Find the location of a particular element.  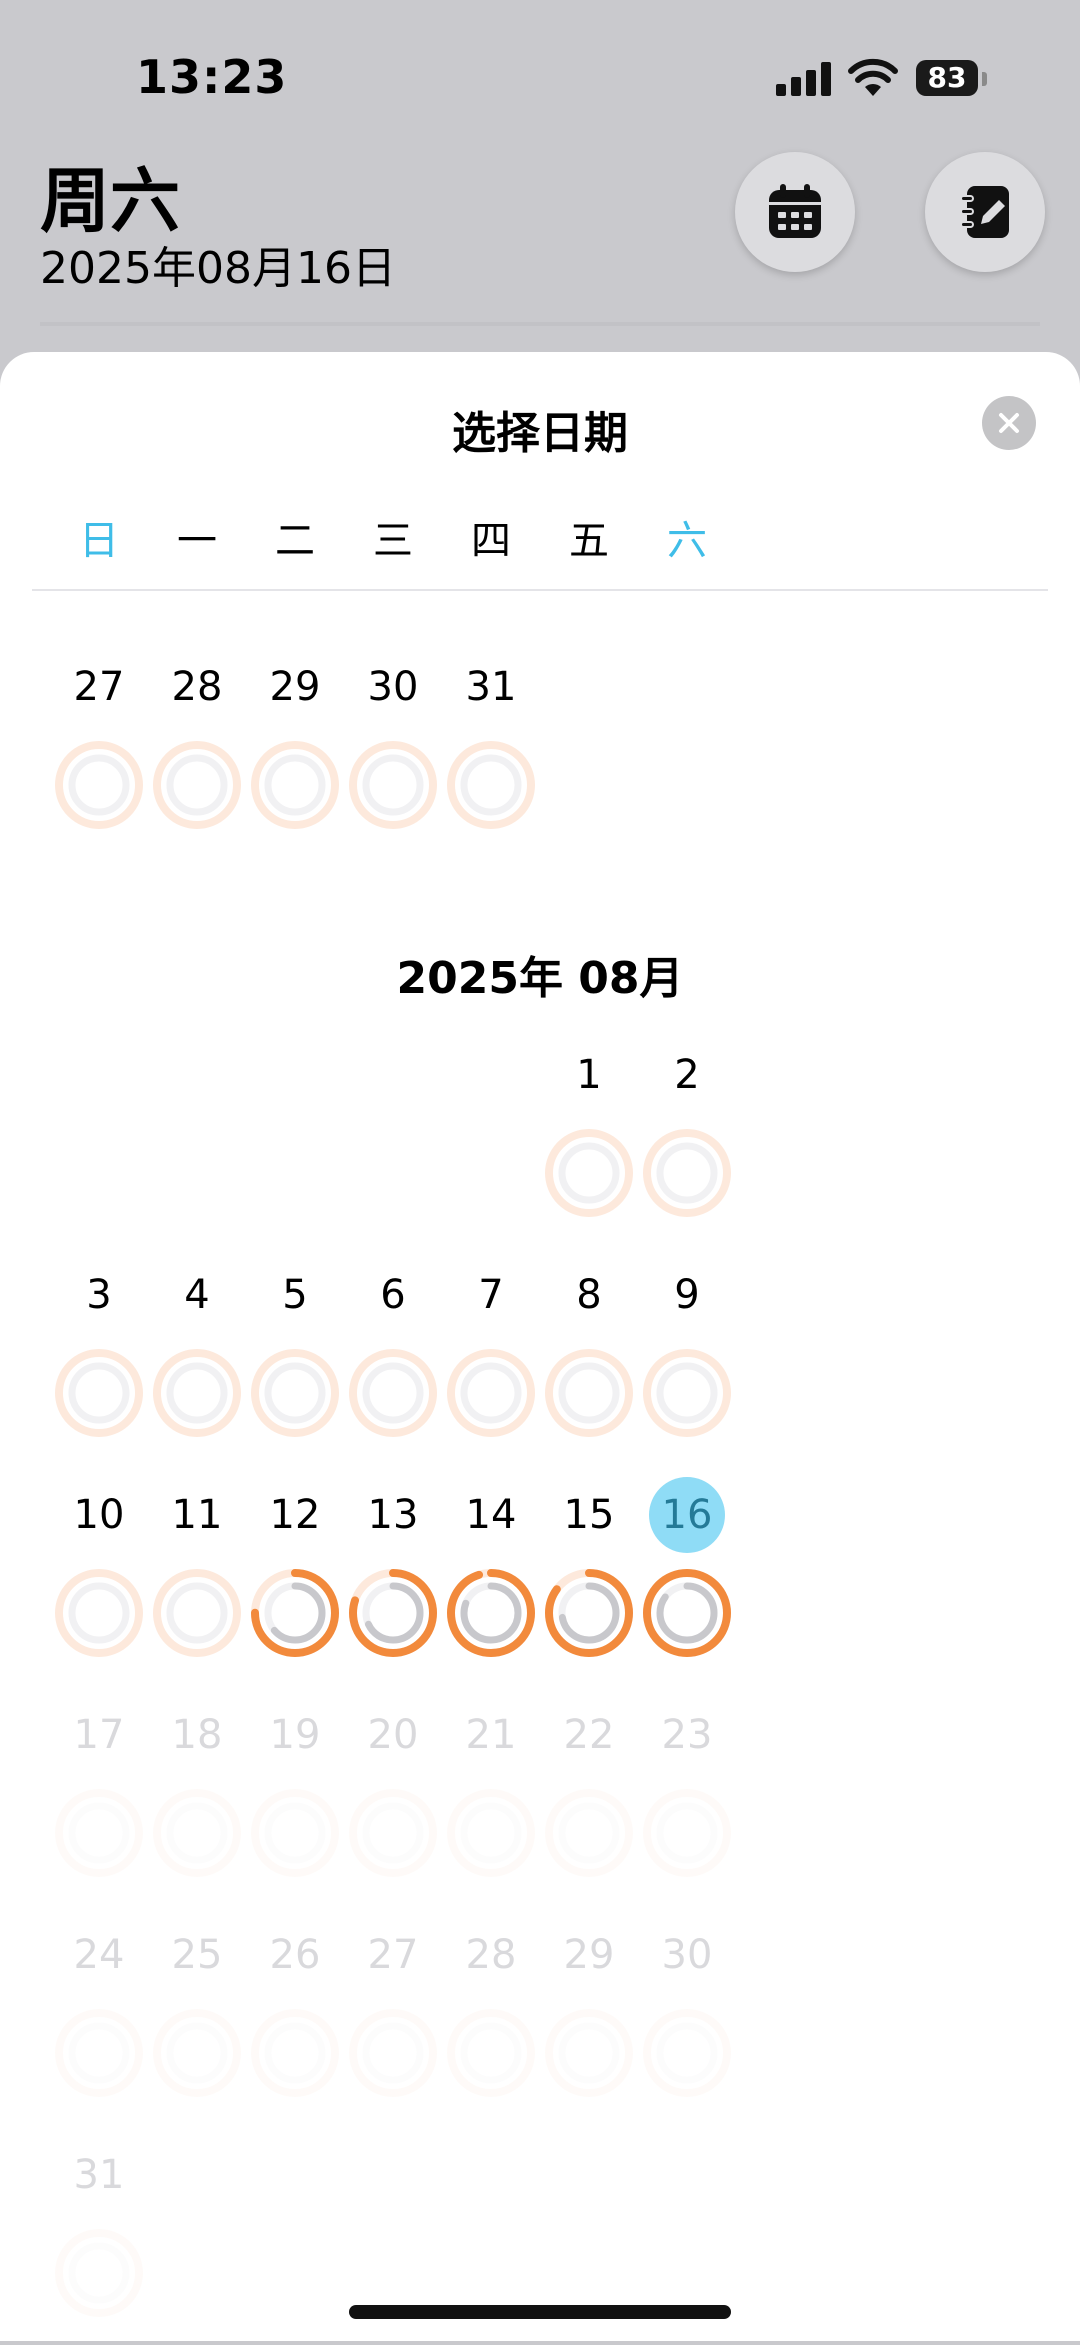

calendar-day-12: 12 is located at coordinates (295, 1585).